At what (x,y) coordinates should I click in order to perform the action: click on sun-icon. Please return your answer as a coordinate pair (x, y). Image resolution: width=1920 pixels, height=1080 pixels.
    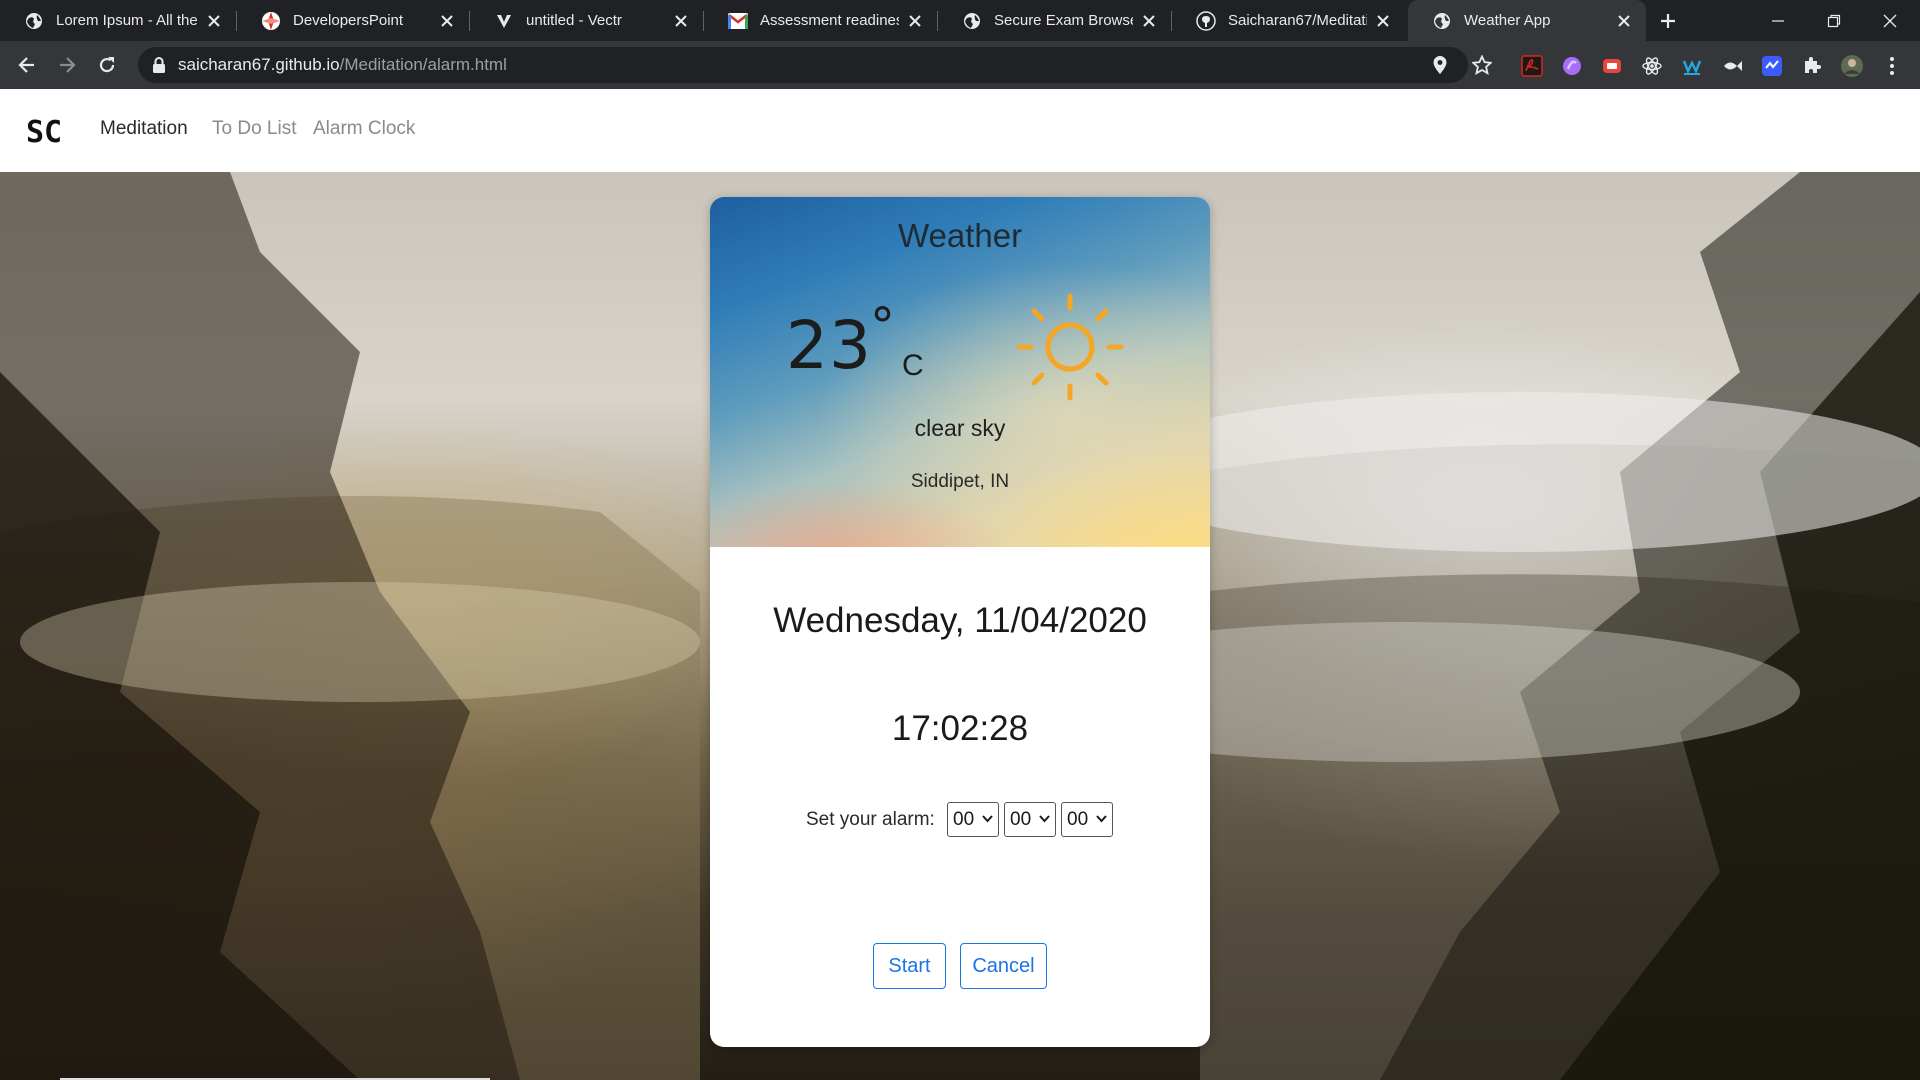
    Looking at the image, I should click on (1070, 347).